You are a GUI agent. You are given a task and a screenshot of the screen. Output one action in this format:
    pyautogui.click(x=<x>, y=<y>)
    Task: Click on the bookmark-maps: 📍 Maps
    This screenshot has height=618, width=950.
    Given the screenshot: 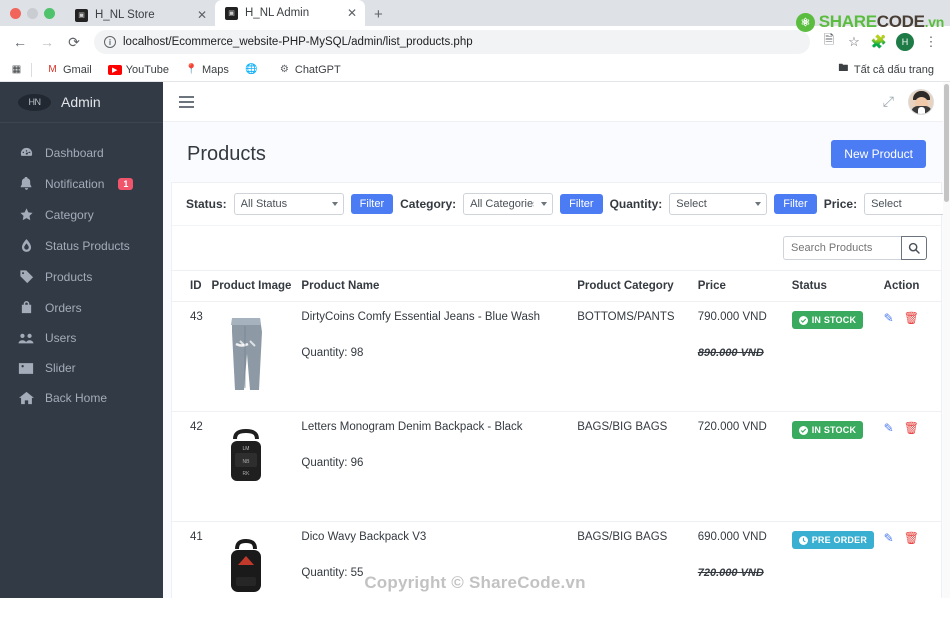 What is the action you would take?
    pyautogui.click(x=207, y=69)
    